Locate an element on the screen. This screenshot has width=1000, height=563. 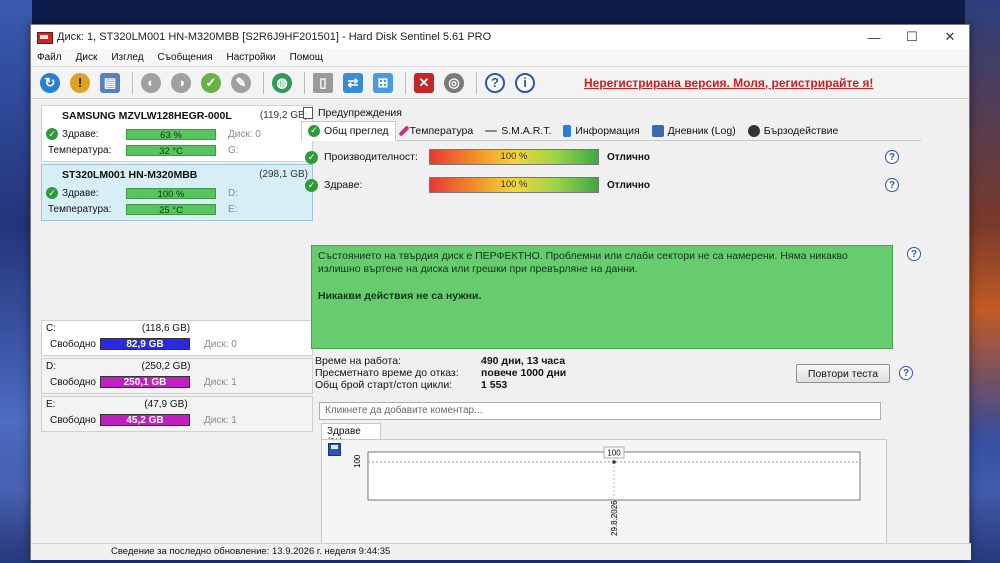
tab-health-chart: Здраве (%) is located at coordinates (351, 435).